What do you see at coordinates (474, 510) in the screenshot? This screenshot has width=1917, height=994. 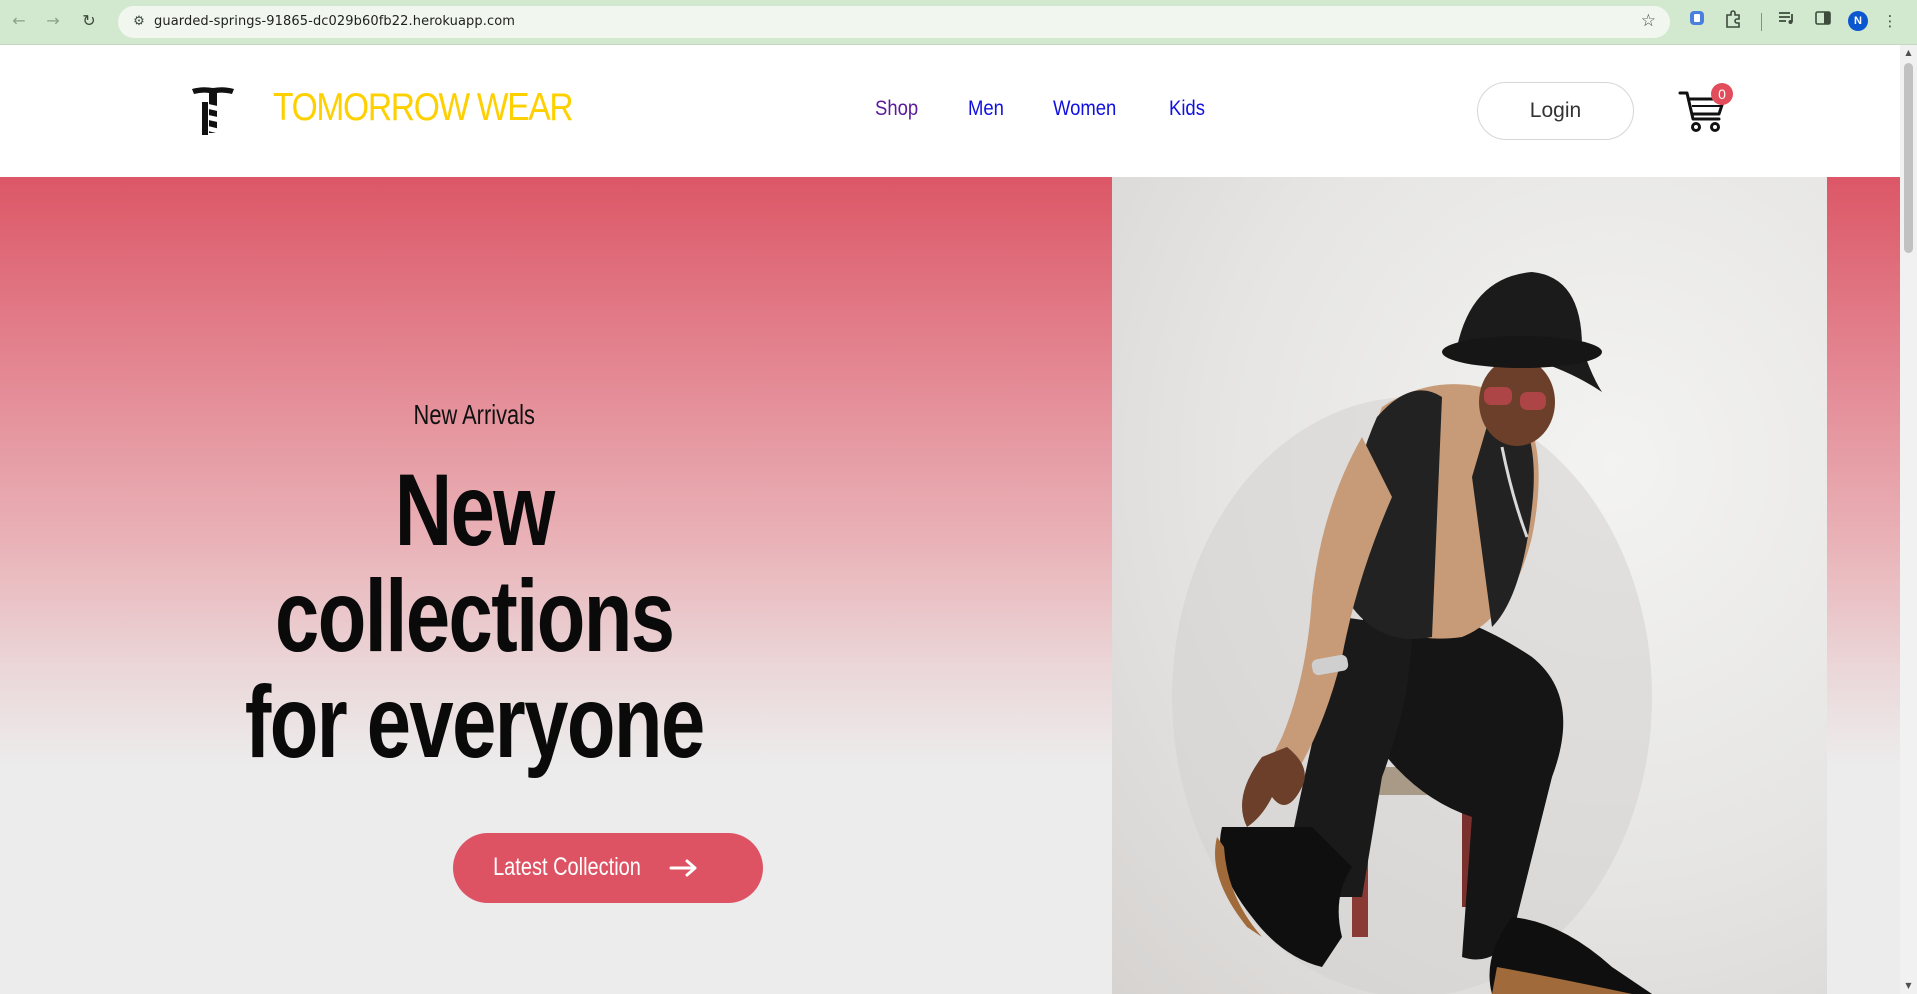 I see `hero-headline-line: New` at bounding box center [474, 510].